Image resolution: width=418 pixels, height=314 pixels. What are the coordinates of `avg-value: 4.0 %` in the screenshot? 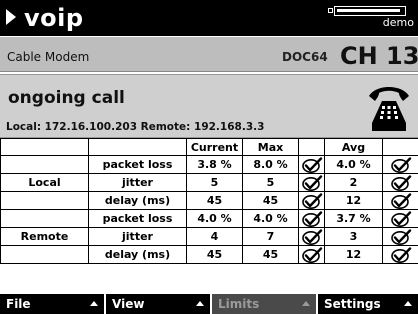 It's located at (353, 164).